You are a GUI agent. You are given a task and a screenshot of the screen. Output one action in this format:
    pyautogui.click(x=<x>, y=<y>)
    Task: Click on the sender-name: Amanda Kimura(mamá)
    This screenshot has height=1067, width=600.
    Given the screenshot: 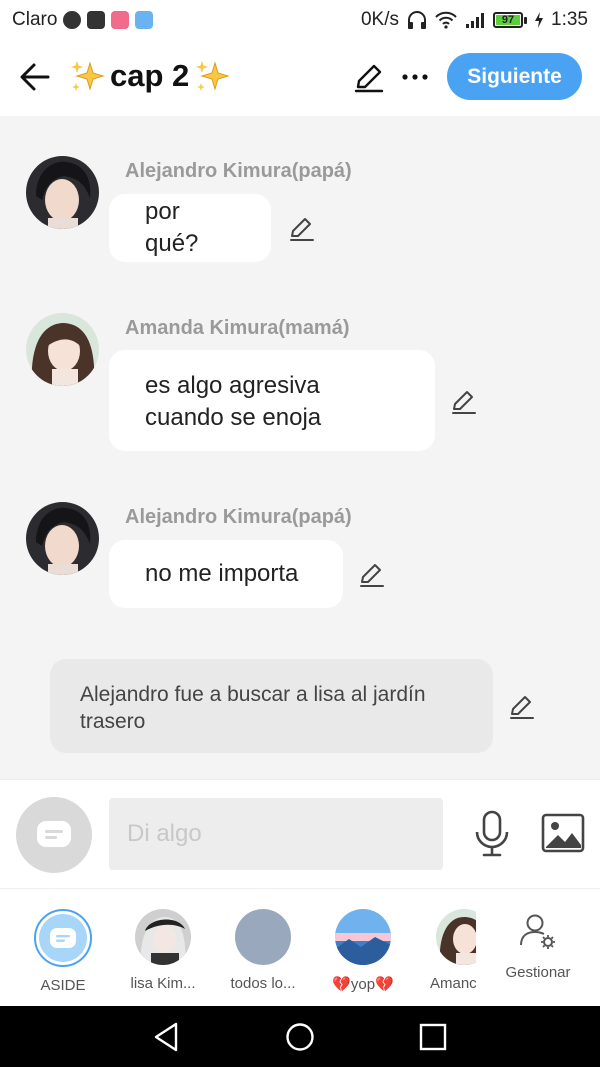 What is the action you would take?
    pyautogui.click(x=237, y=328)
    